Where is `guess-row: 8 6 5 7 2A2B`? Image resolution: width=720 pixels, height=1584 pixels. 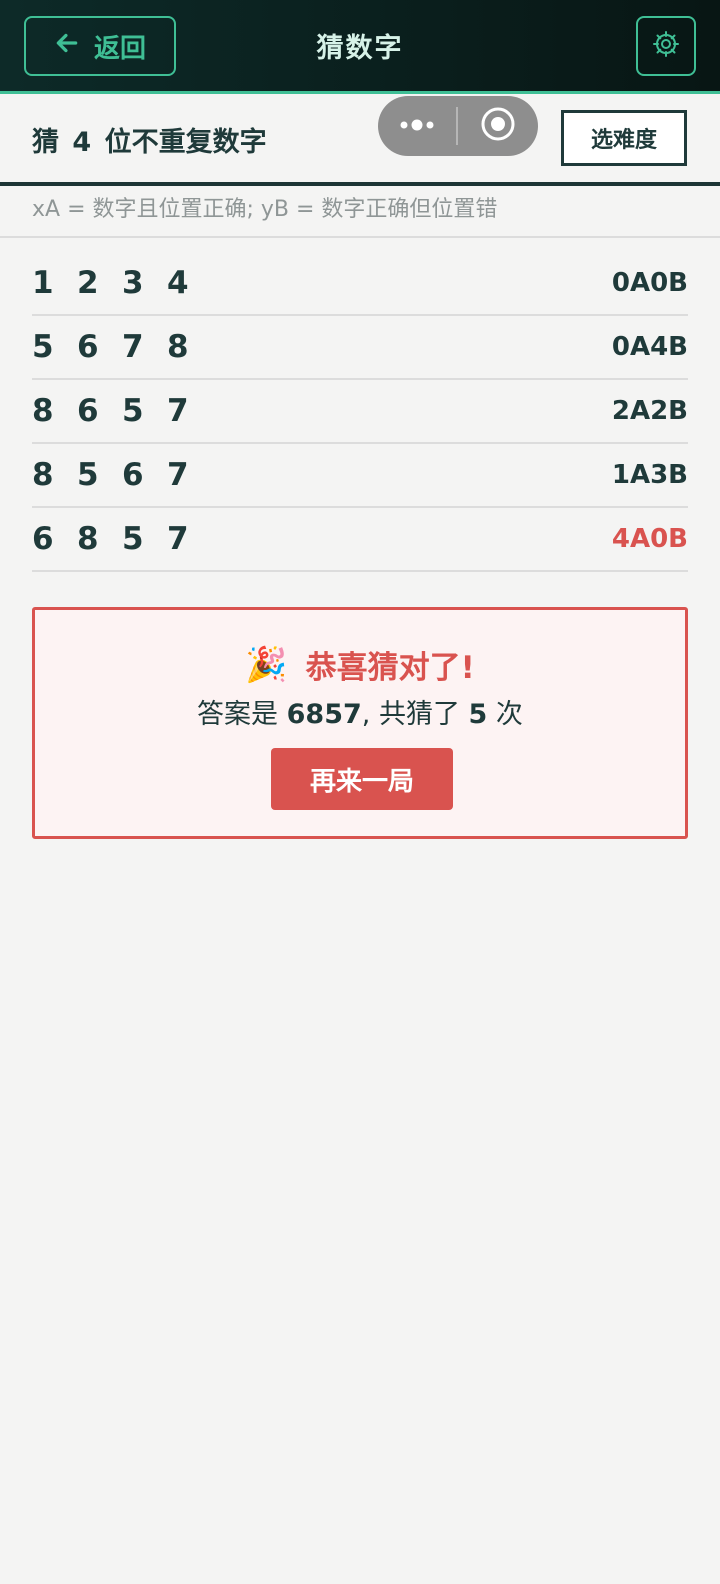
guess-row: 8 6 5 7 2A2B is located at coordinates (360, 412).